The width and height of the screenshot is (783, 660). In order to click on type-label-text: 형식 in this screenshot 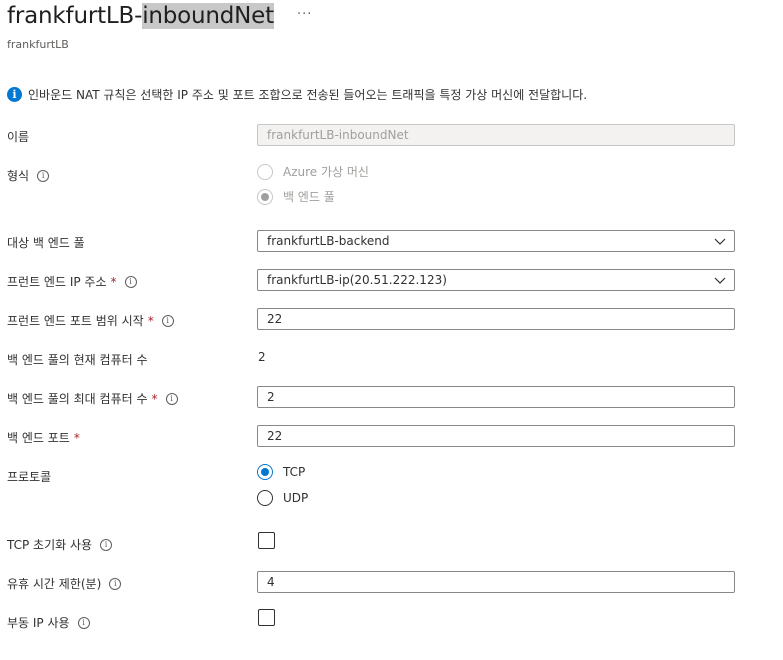, I will do `click(18, 176)`.